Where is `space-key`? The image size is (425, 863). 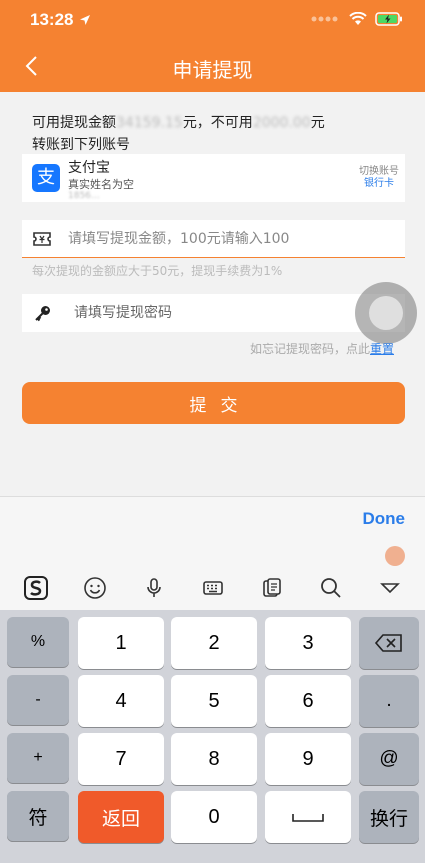
space-key is located at coordinates (308, 817).